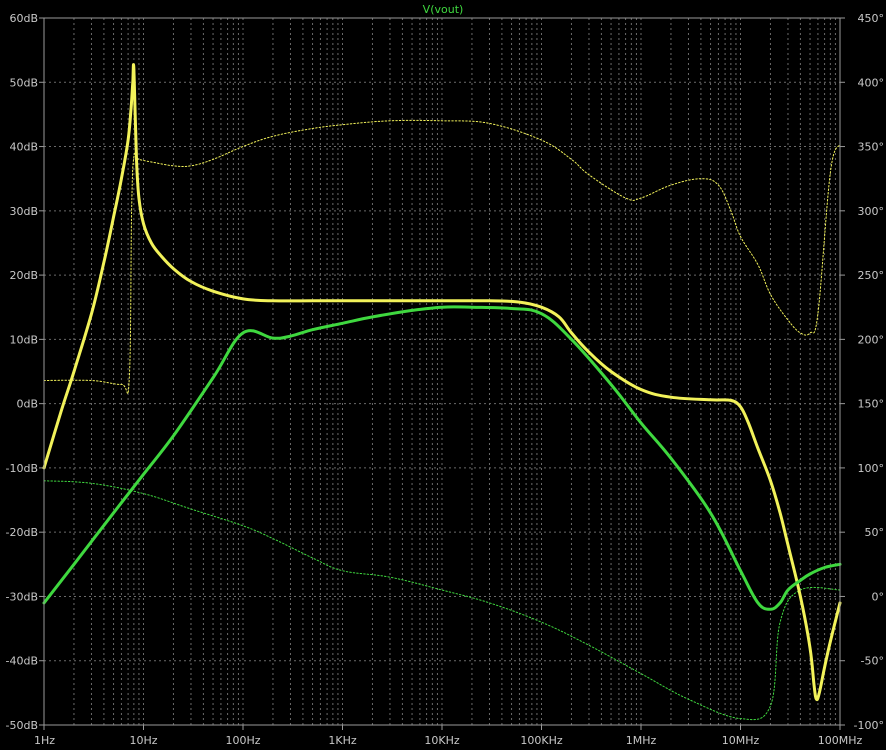 The width and height of the screenshot is (886, 750). What do you see at coordinates (641, 740) in the screenshot?
I see `x-tick-label: 1MHz` at bounding box center [641, 740].